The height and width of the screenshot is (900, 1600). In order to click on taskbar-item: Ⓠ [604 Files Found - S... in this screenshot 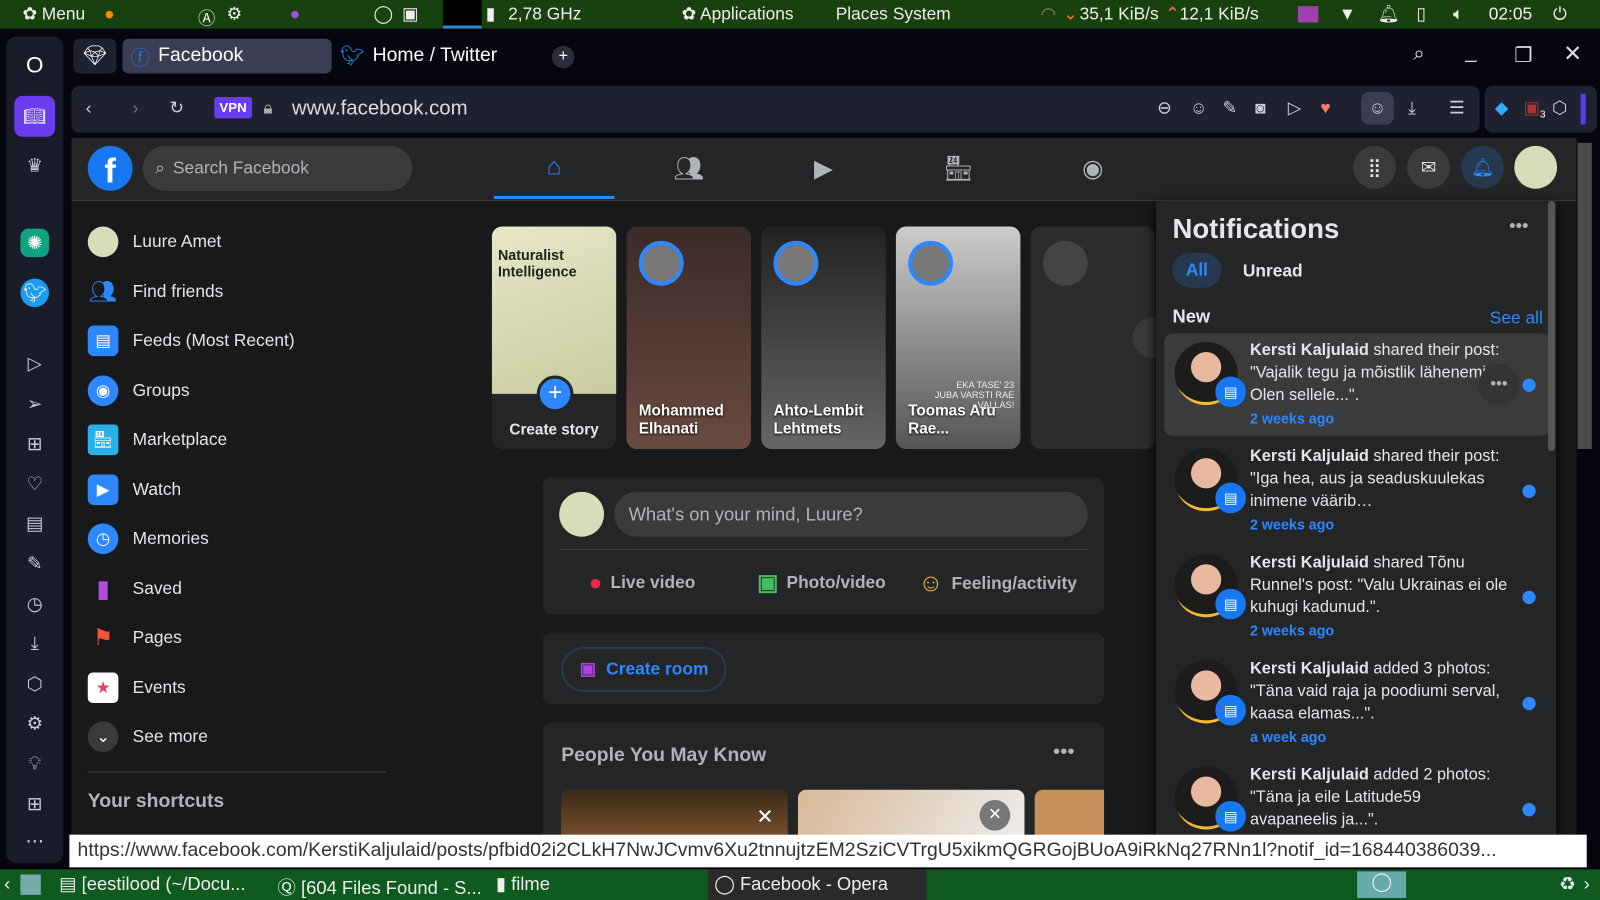, I will do `click(380, 886)`.